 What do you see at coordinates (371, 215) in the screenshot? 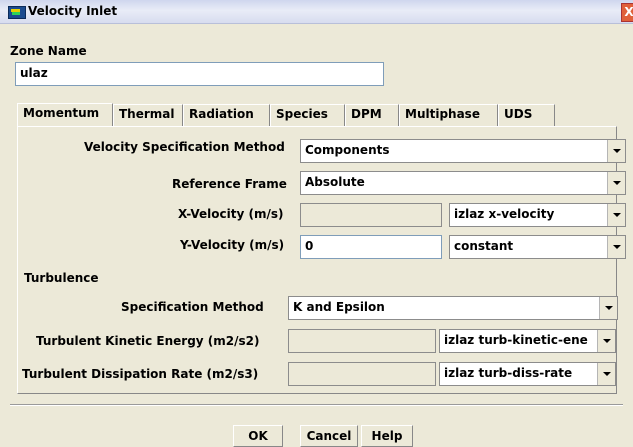
I see `x-velocity-input` at bounding box center [371, 215].